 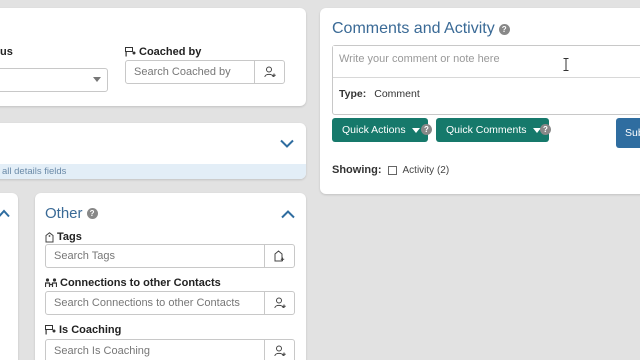 I want to click on is-coaching-label-row: Is Coaching, so click(x=83, y=330).